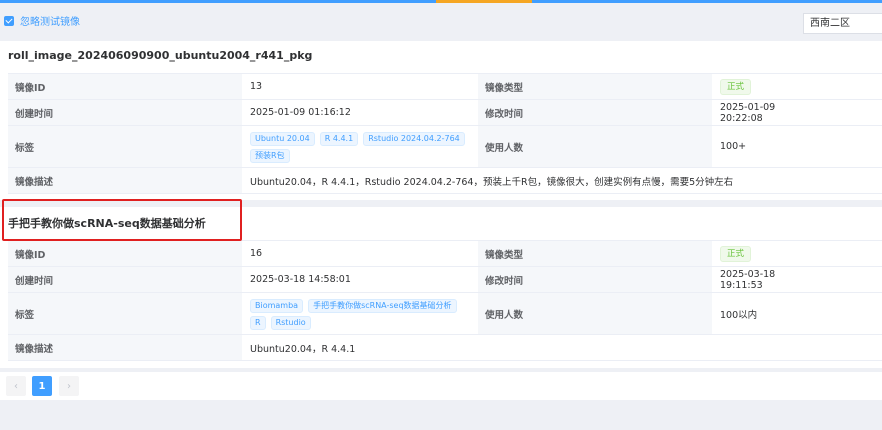 The image size is (882, 430). I want to click on created-time-value: 2025-01-09 01:16:12, so click(300, 112).